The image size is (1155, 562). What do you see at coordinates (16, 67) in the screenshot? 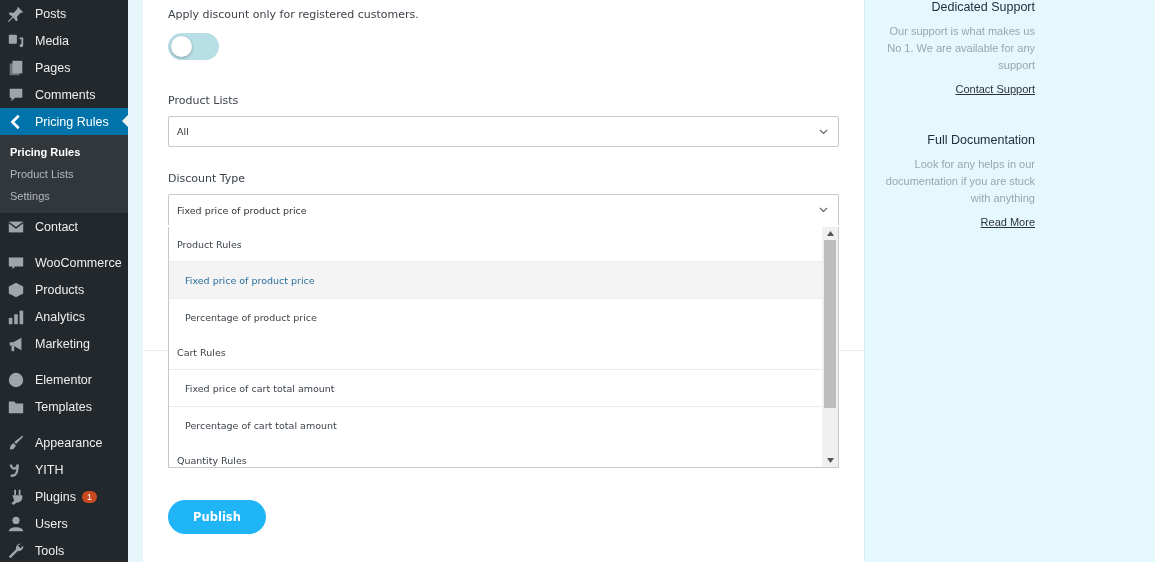
I see `pages-icon` at bounding box center [16, 67].